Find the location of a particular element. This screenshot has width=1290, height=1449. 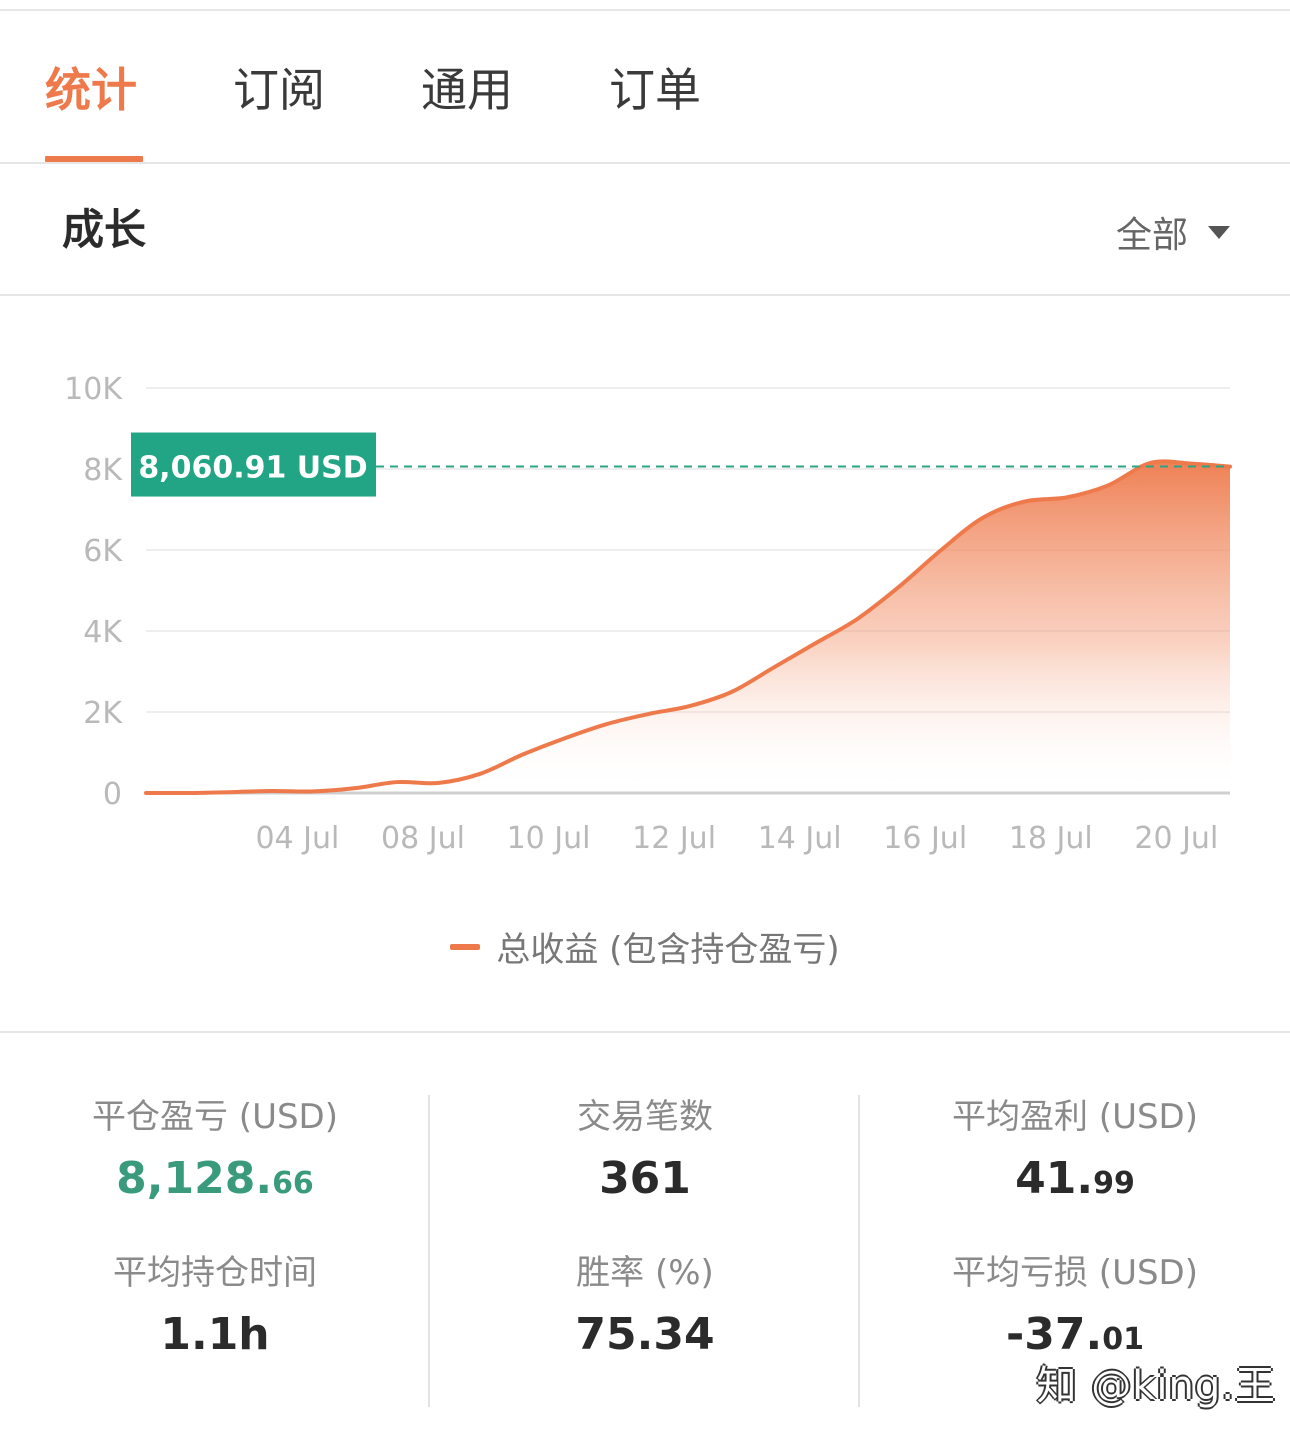

tab-statistics: 统计 is located at coordinates (91, 90).